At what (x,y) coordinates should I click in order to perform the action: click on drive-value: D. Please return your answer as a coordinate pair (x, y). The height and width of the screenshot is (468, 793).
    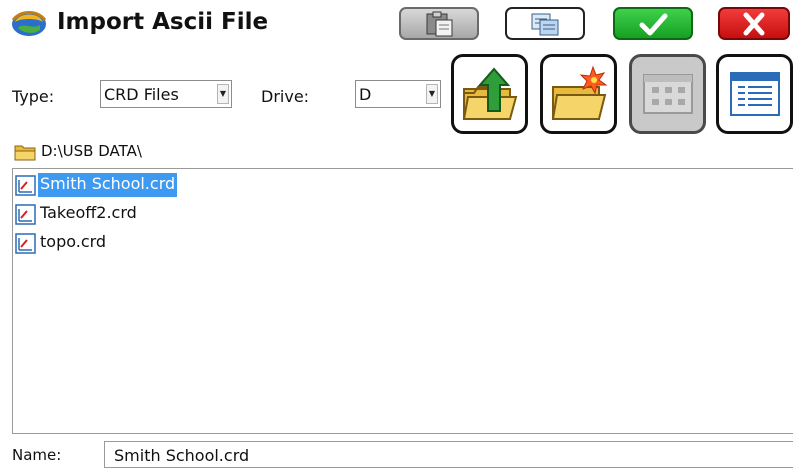
    Looking at the image, I should click on (365, 94).